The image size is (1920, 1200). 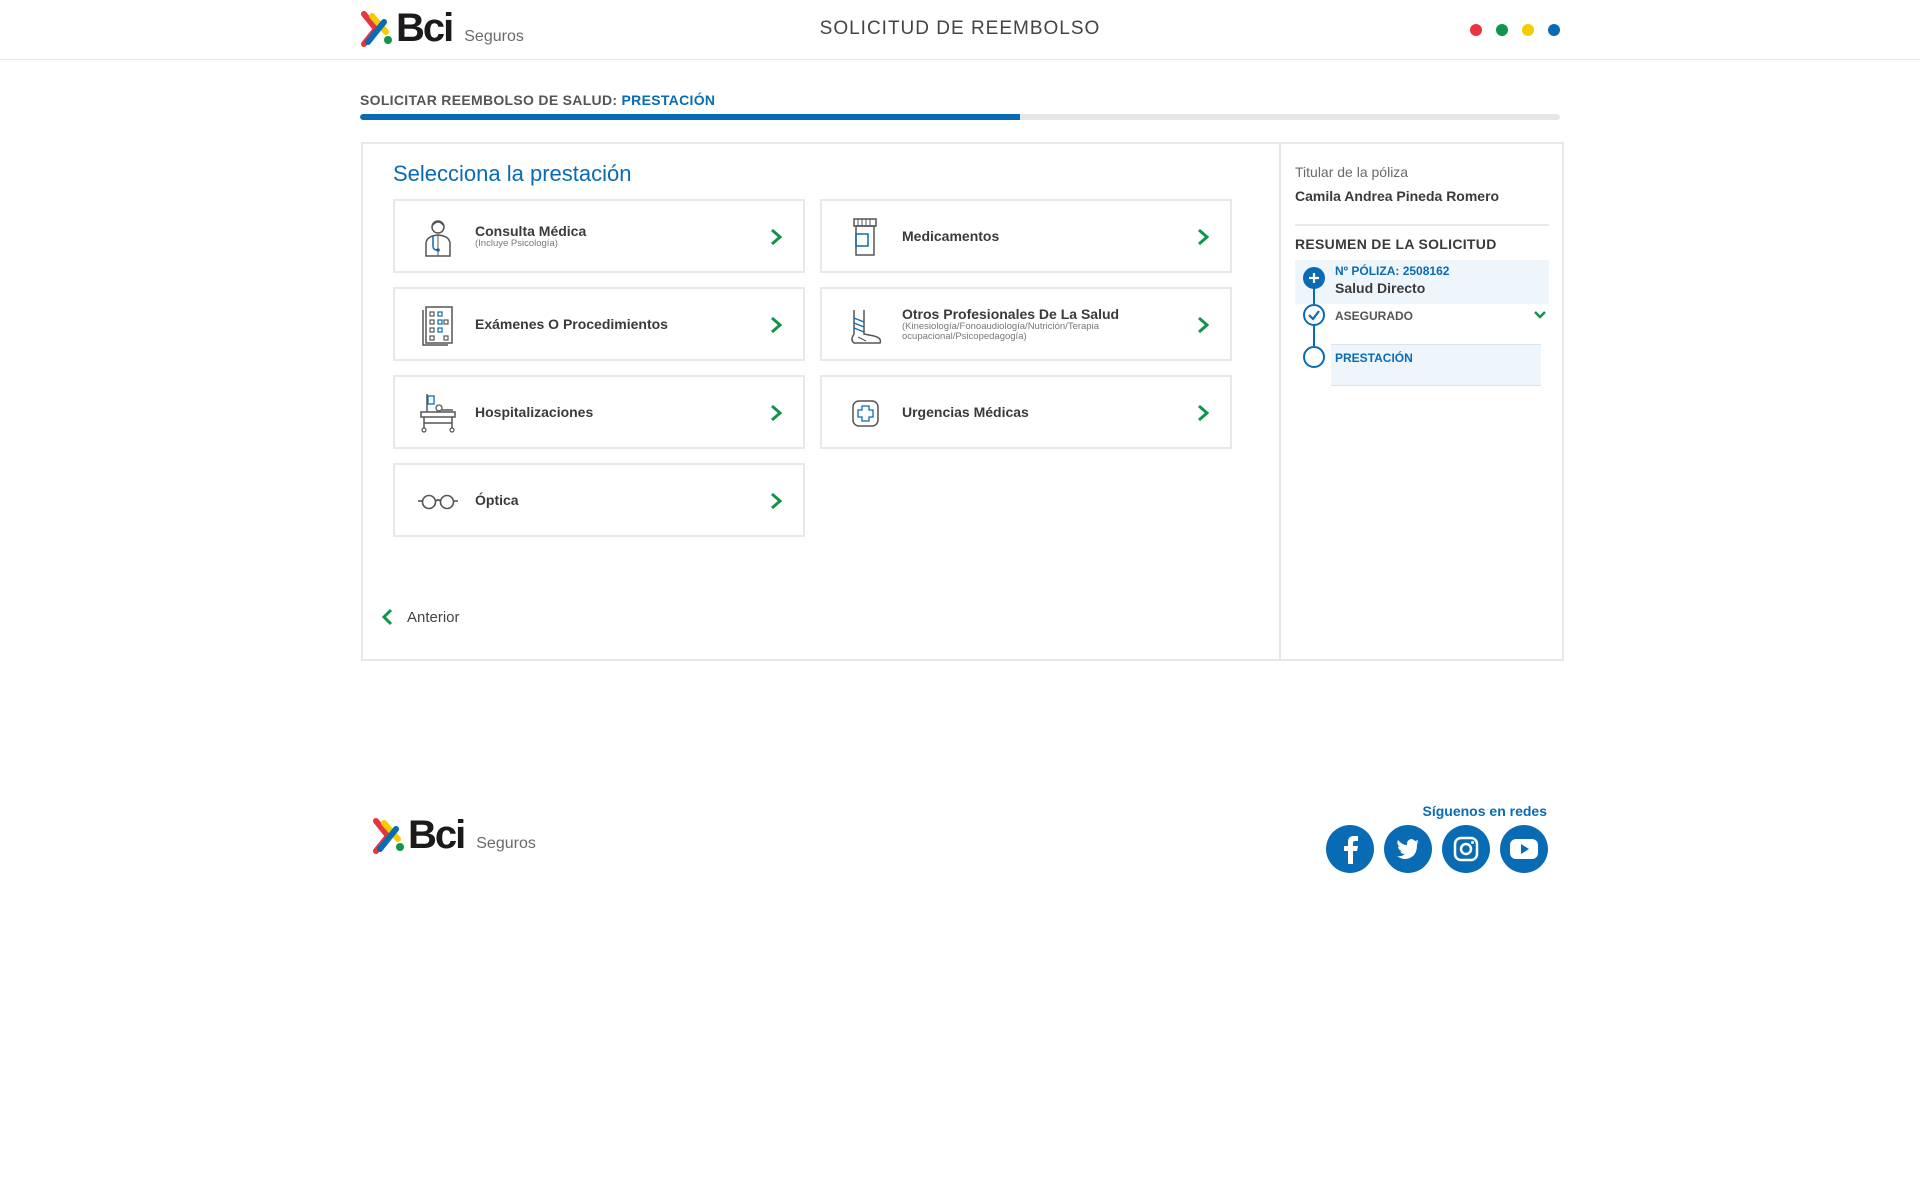 I want to click on step-asegurado-label: ASEGURADO, so click(x=1374, y=316).